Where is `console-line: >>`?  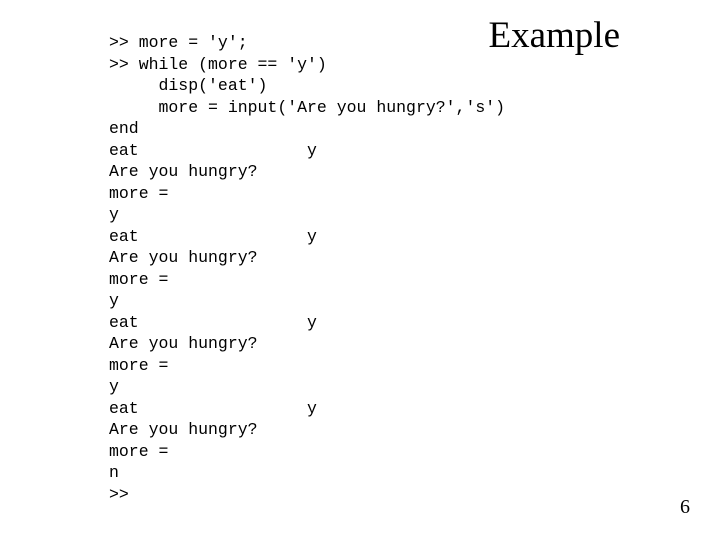 console-line: >> is located at coordinates (119, 494).